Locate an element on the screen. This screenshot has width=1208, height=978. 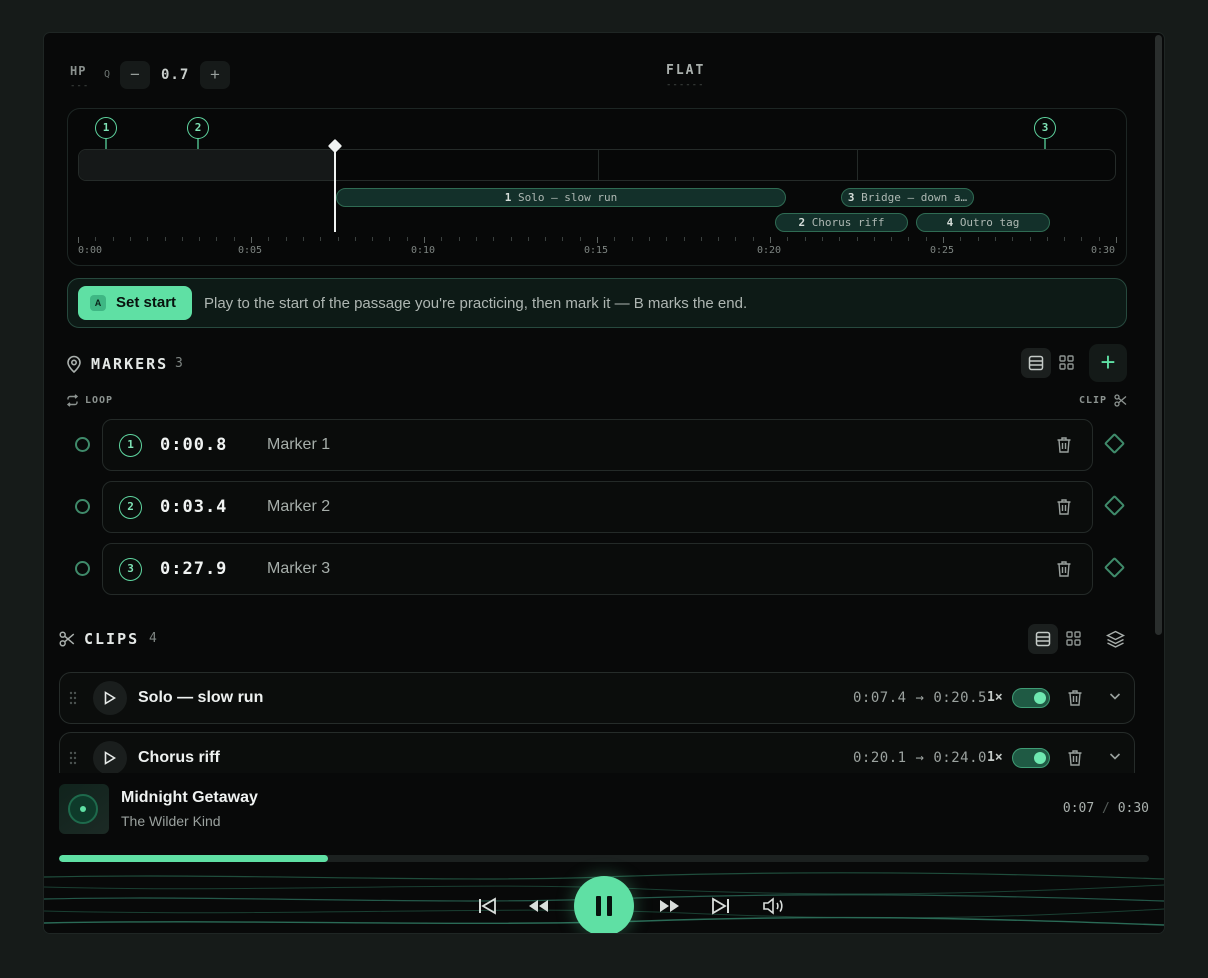
set-start-button: A Set start is located at coordinates (135, 303).